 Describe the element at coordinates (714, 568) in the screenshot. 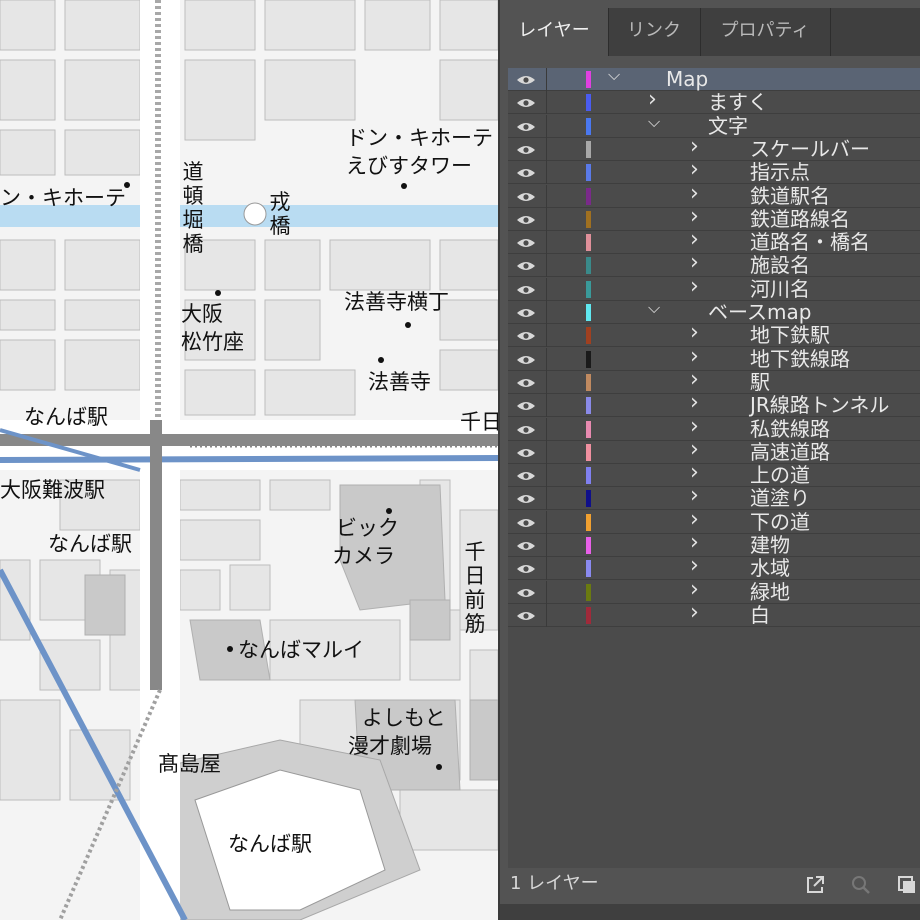

I see `layer-row: › 水域` at that location.